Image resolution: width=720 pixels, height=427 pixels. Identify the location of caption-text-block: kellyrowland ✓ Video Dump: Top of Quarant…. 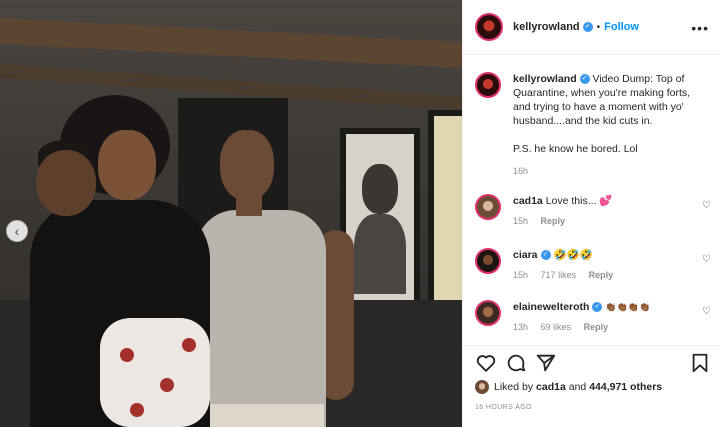
(611, 125).